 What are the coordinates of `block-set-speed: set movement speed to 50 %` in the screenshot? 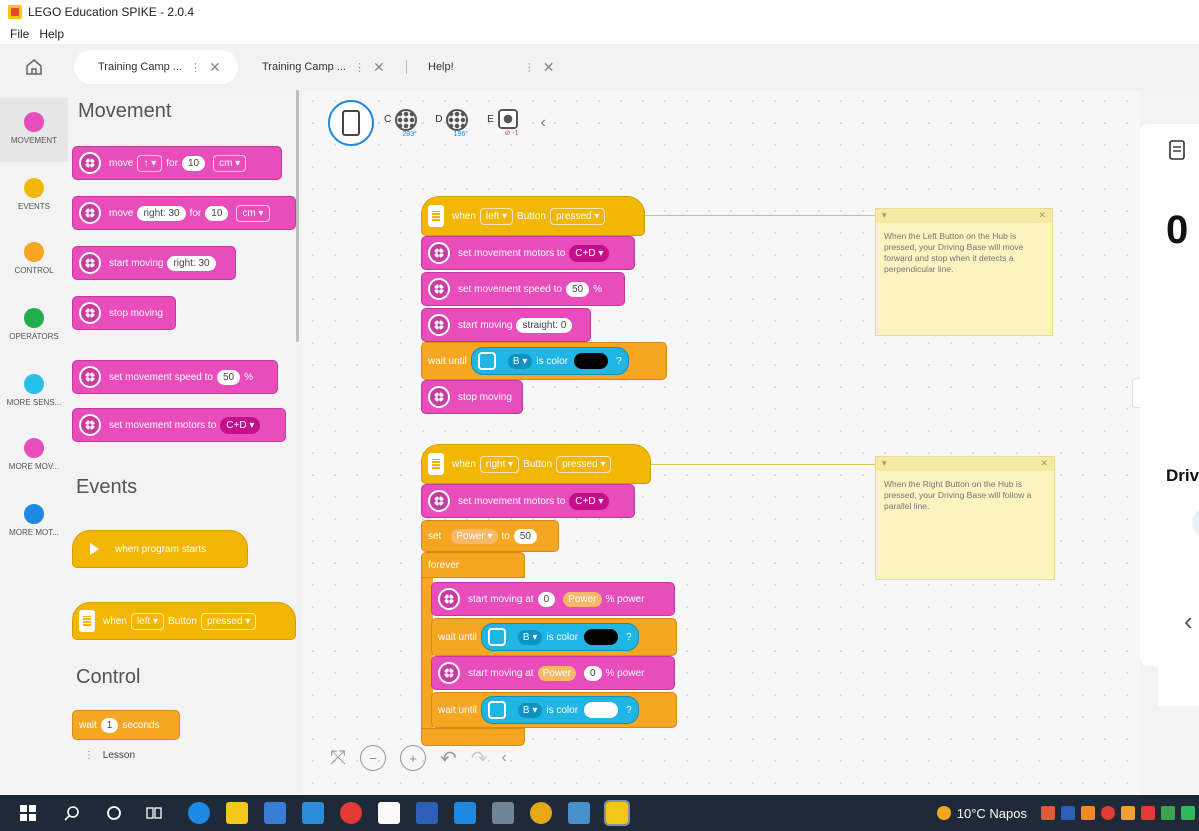 It's located at (175, 377).